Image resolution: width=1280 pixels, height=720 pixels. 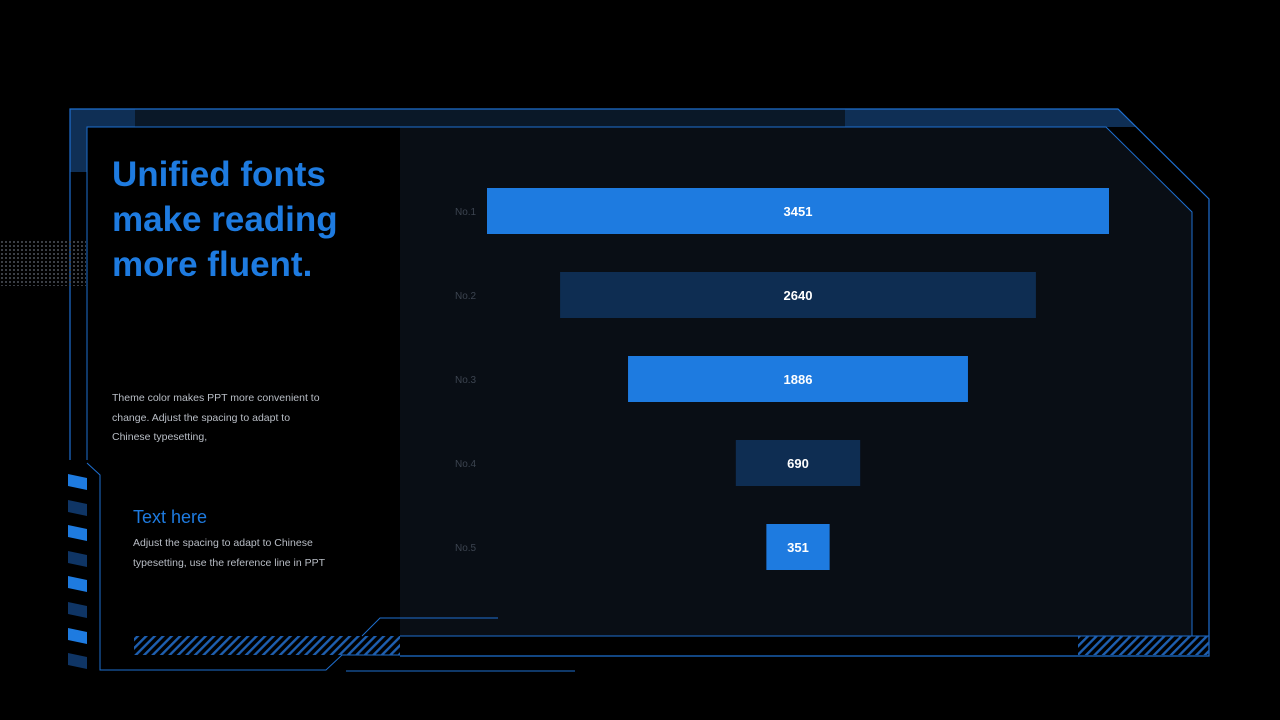 What do you see at coordinates (466, 296) in the screenshot?
I see `category-label-2: No.2` at bounding box center [466, 296].